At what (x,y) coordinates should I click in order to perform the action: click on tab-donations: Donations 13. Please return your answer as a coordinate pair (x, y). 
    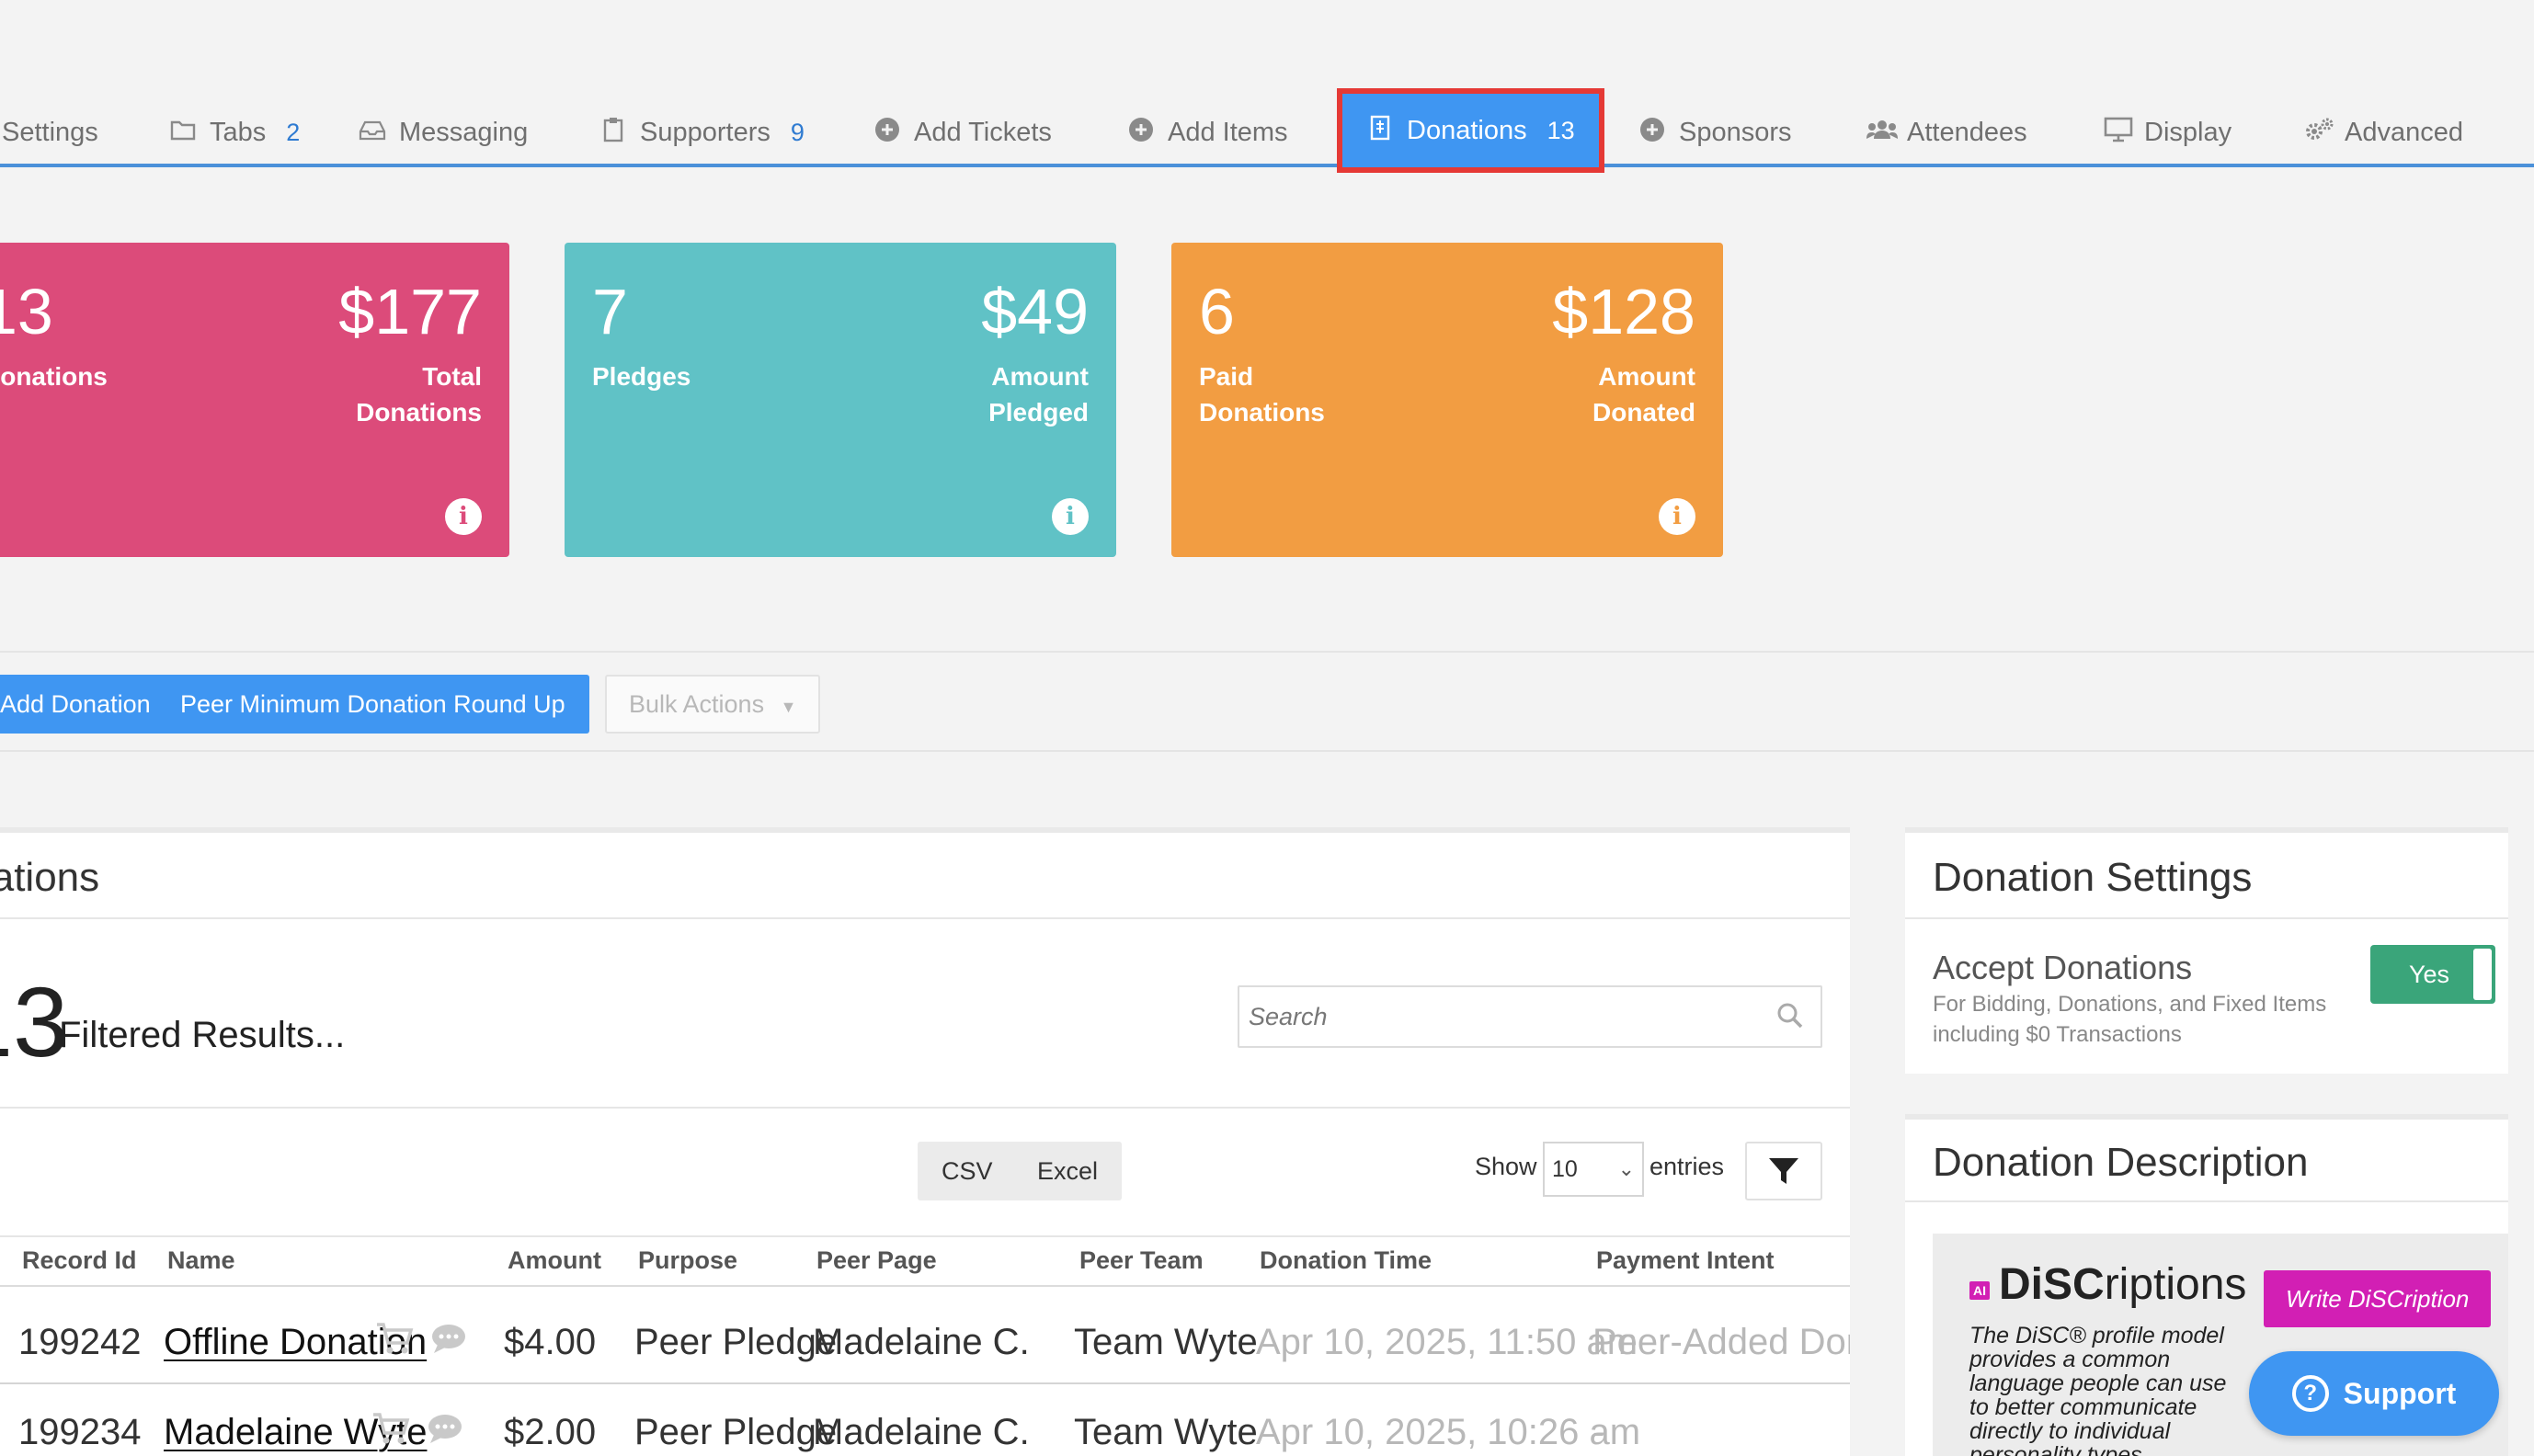
    Looking at the image, I should click on (1471, 130).